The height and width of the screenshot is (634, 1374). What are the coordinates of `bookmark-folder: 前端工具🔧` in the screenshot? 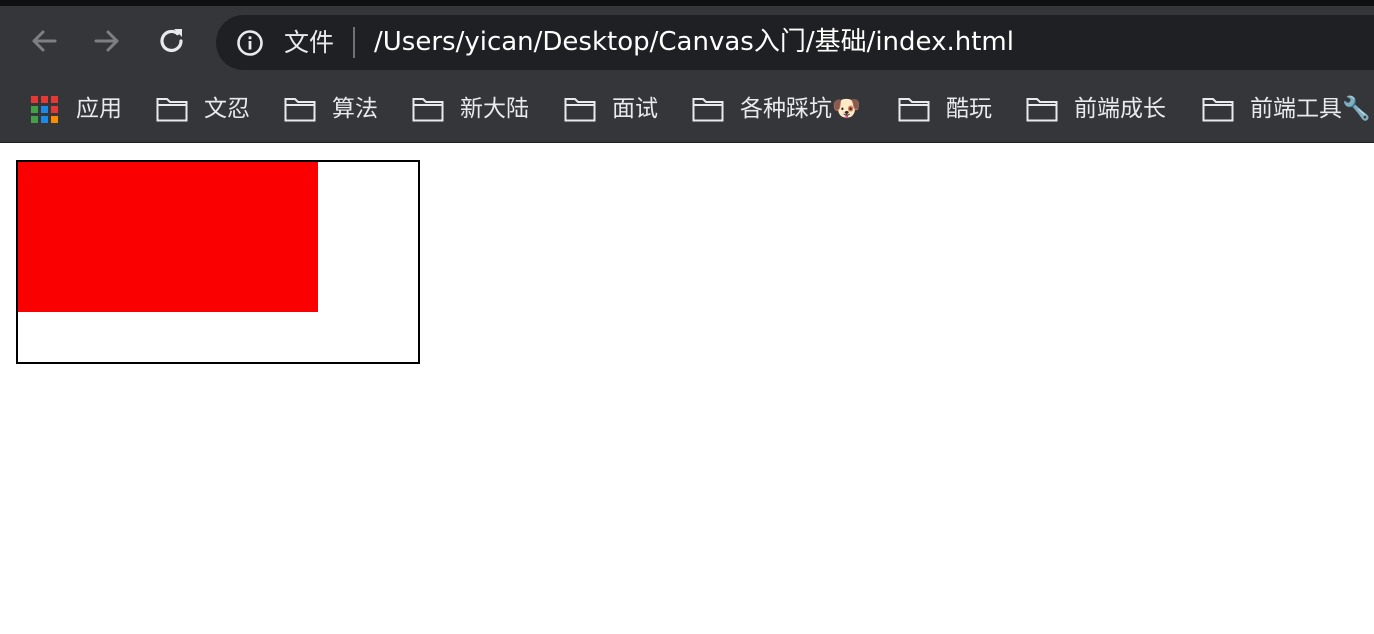 It's located at (1286, 109).